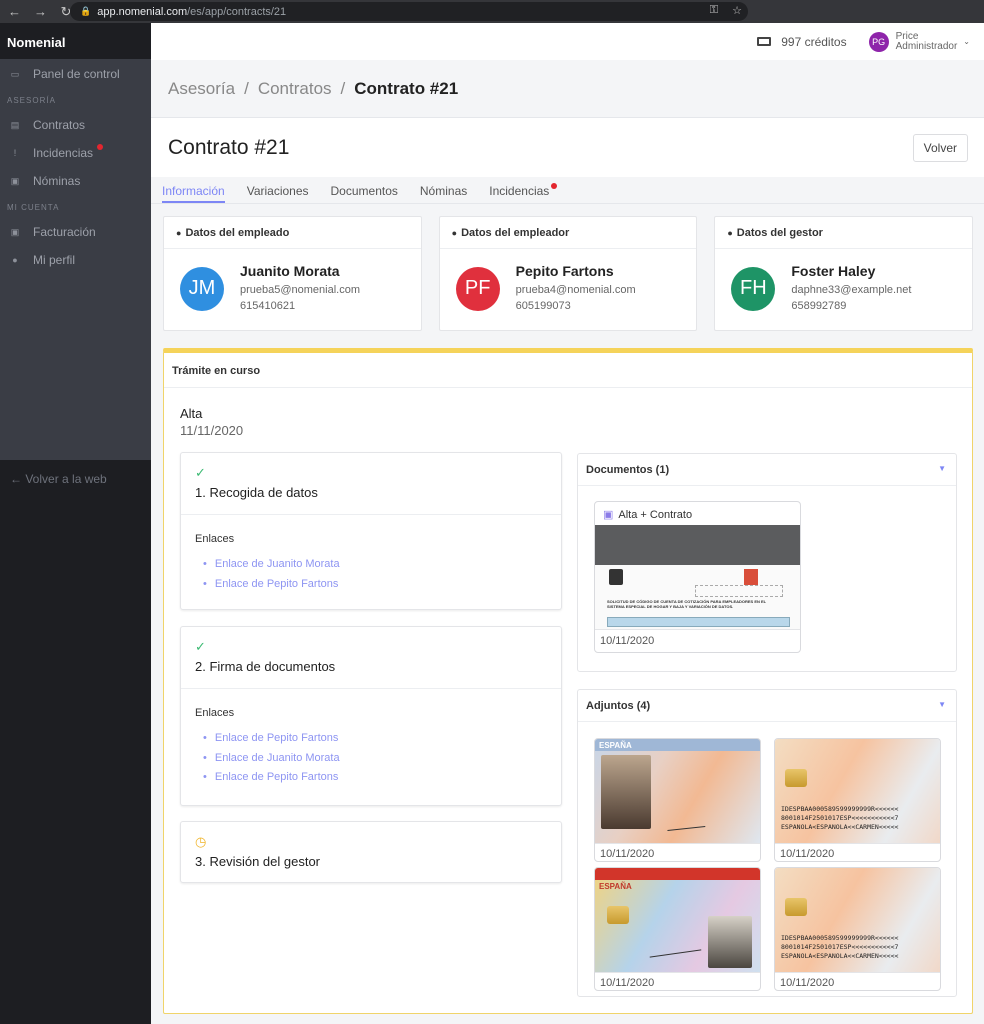  I want to click on forward-arrow-icon: →, so click(40, 11).